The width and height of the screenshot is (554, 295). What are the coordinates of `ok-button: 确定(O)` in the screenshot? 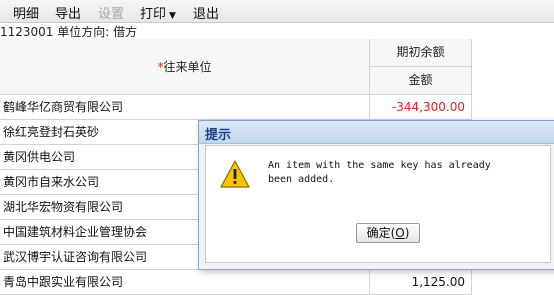 It's located at (388, 233).